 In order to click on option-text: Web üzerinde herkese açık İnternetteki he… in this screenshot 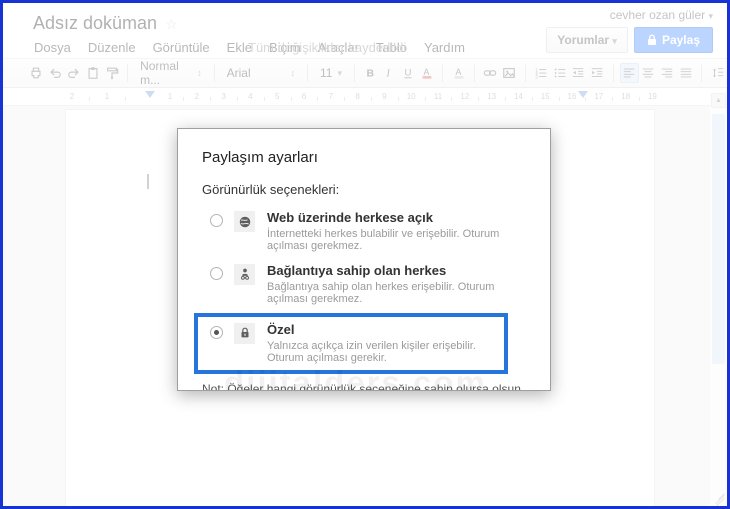, I will do `click(396, 231)`.